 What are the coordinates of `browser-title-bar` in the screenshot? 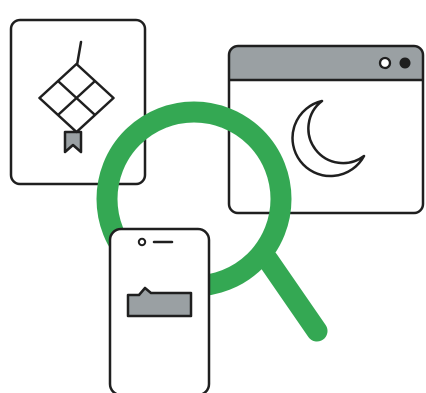 It's located at (326, 63).